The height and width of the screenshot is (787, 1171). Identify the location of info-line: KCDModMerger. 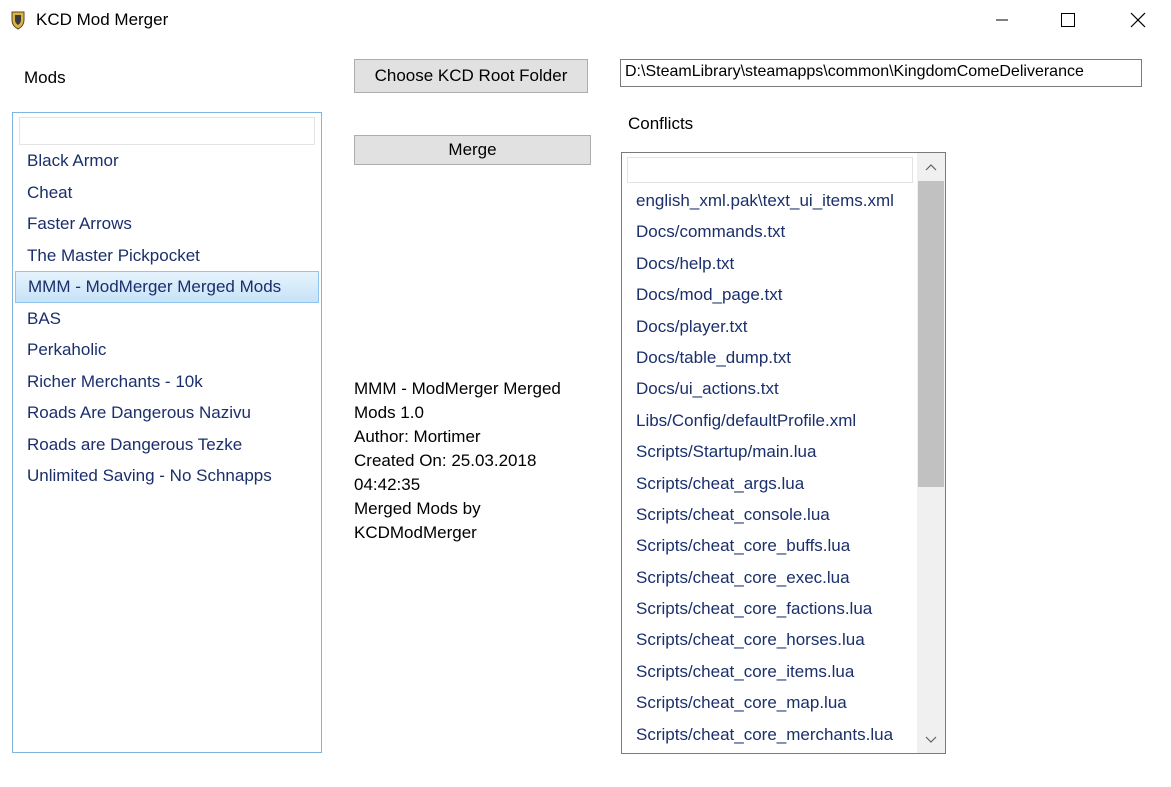
(415, 532).